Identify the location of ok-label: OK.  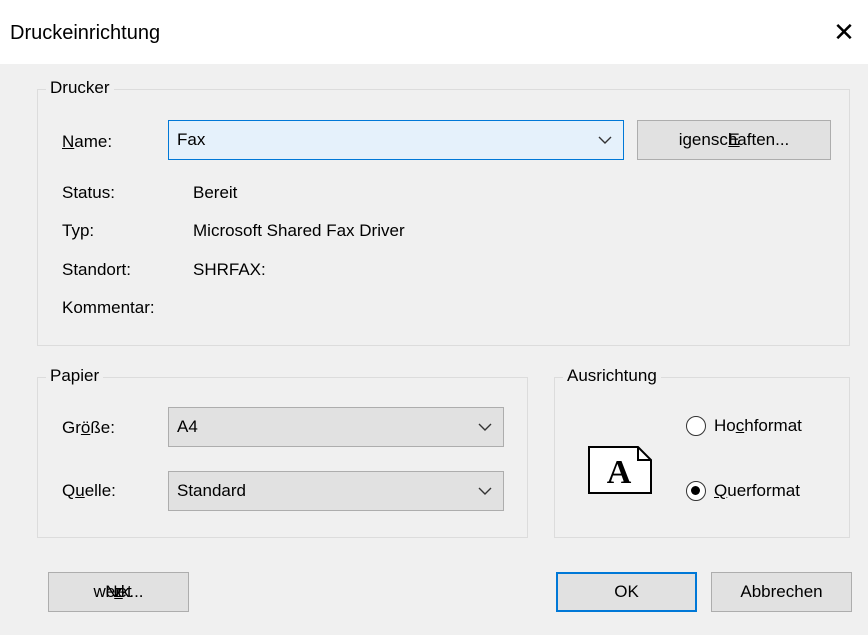
(626, 591).